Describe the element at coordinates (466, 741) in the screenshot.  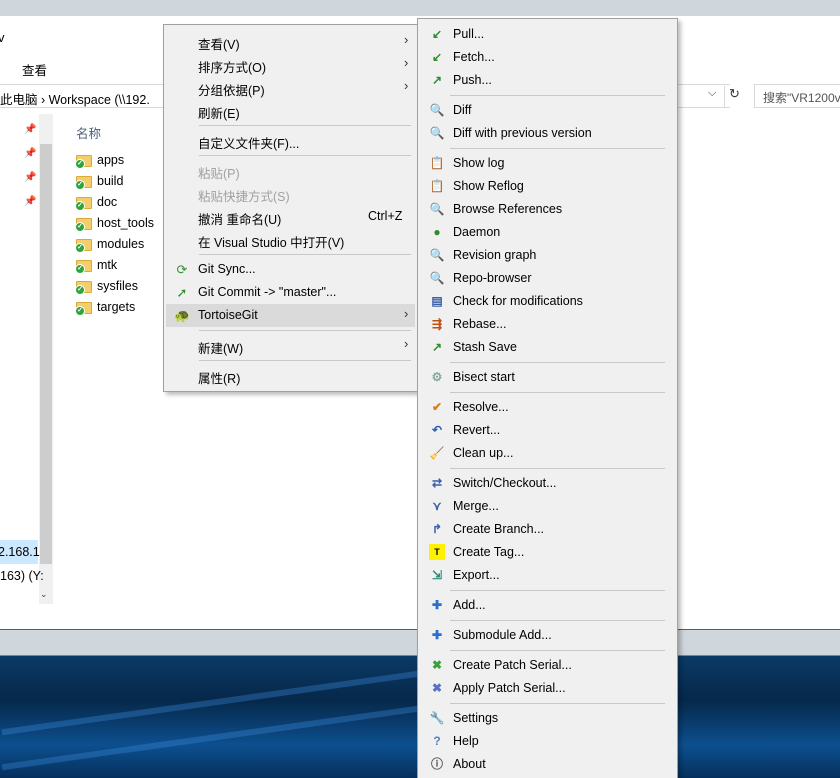
I see `menu-item-label: Help` at that location.